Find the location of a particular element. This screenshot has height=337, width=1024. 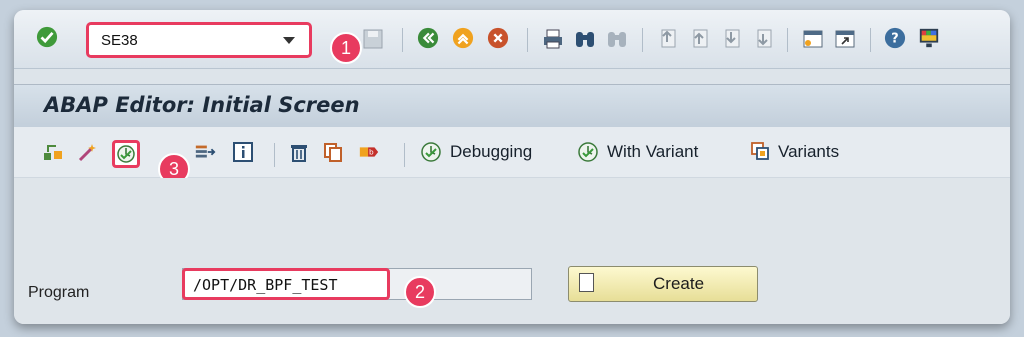

information-icon is located at coordinates (243, 152).